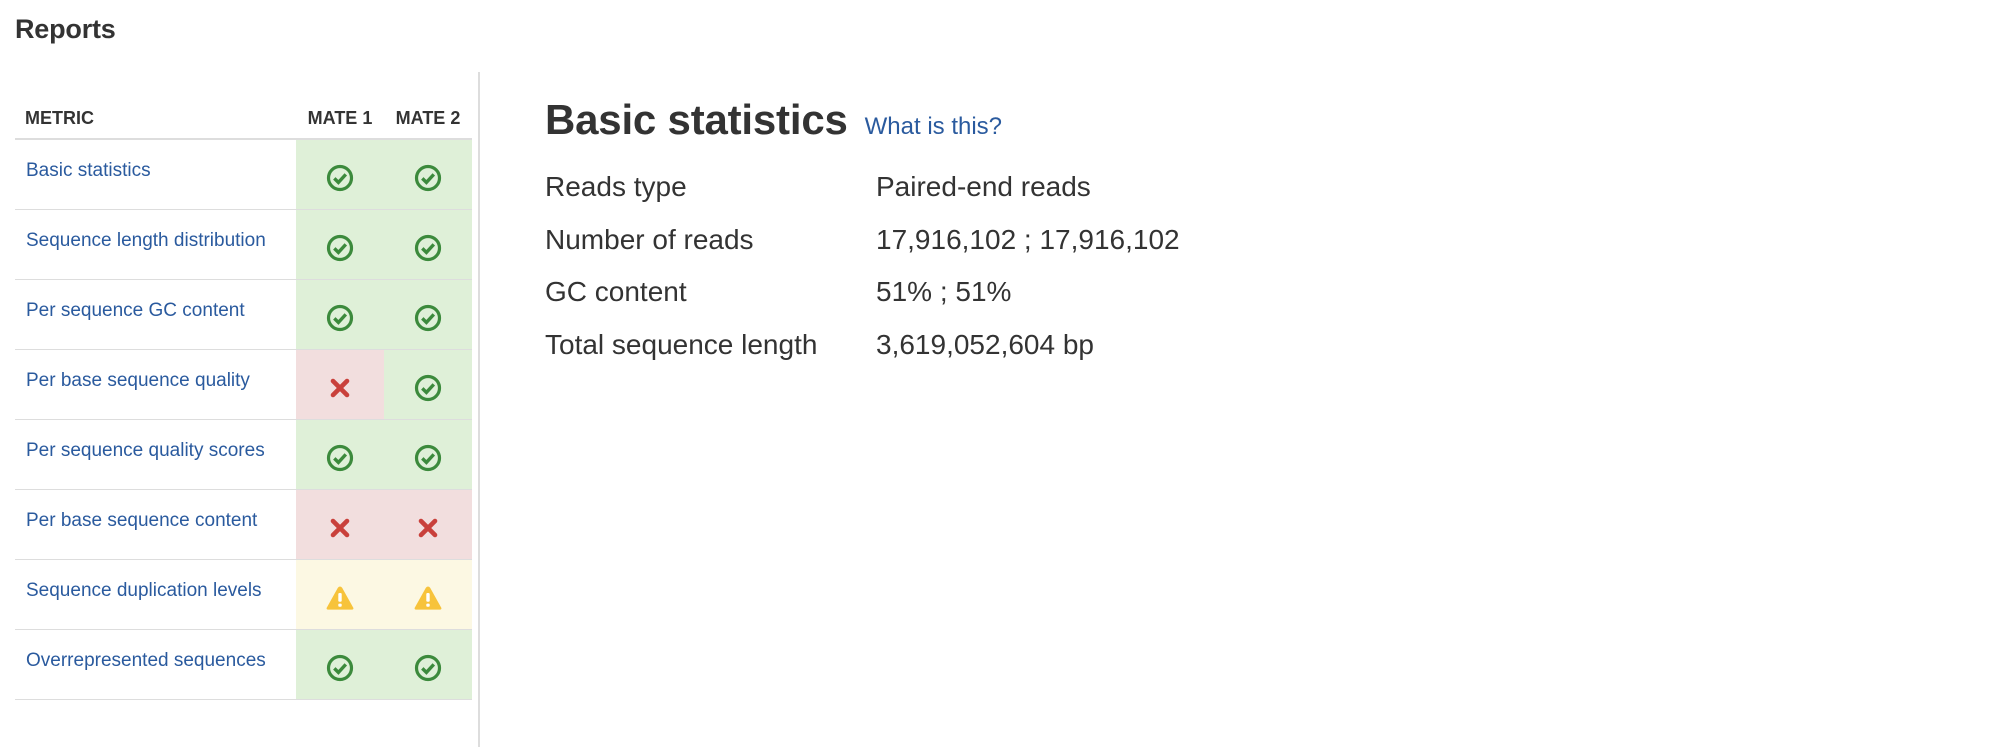 The height and width of the screenshot is (747, 1999). I want to click on stat-label: Total sequence length, so click(681, 344).